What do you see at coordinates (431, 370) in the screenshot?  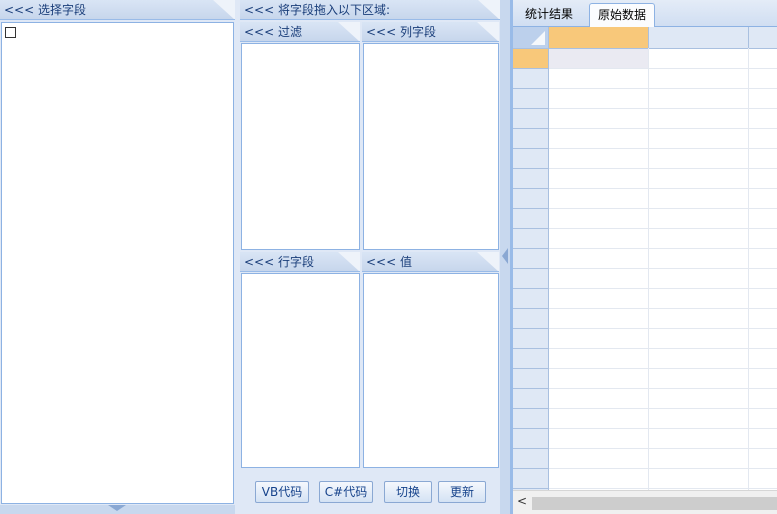 I see `values-drop-zone` at bounding box center [431, 370].